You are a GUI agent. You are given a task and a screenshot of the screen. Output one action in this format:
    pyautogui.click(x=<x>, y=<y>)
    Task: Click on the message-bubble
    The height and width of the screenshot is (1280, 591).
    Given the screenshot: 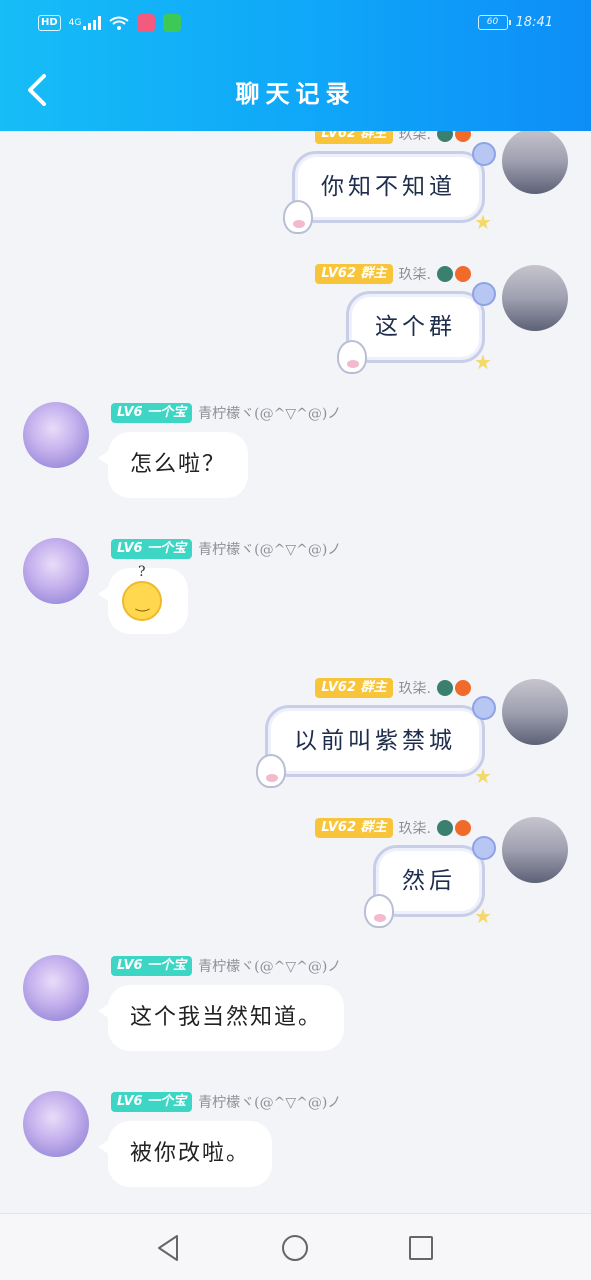 What is the action you would take?
    pyautogui.click(x=143, y=599)
    